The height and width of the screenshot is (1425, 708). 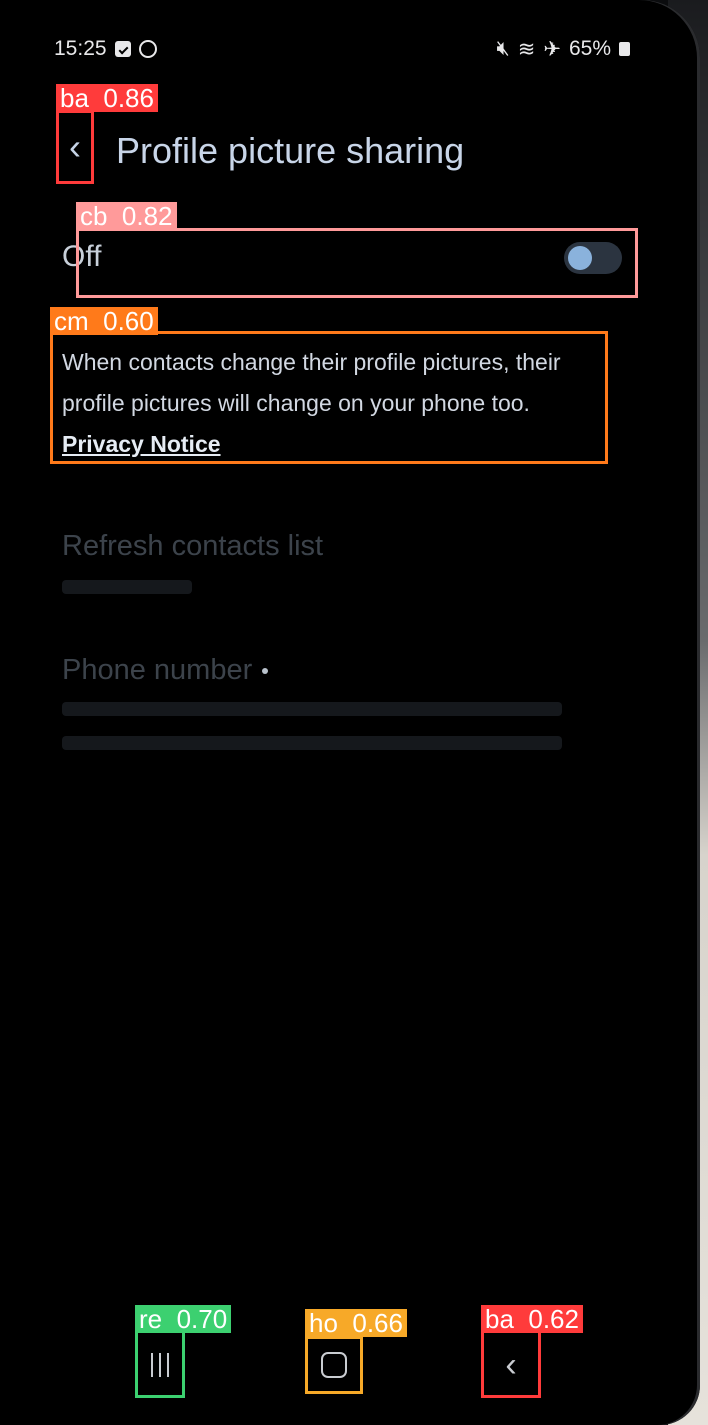 What do you see at coordinates (104, 321) in the screenshot?
I see `annotation-label-description: cm 0.60` at bounding box center [104, 321].